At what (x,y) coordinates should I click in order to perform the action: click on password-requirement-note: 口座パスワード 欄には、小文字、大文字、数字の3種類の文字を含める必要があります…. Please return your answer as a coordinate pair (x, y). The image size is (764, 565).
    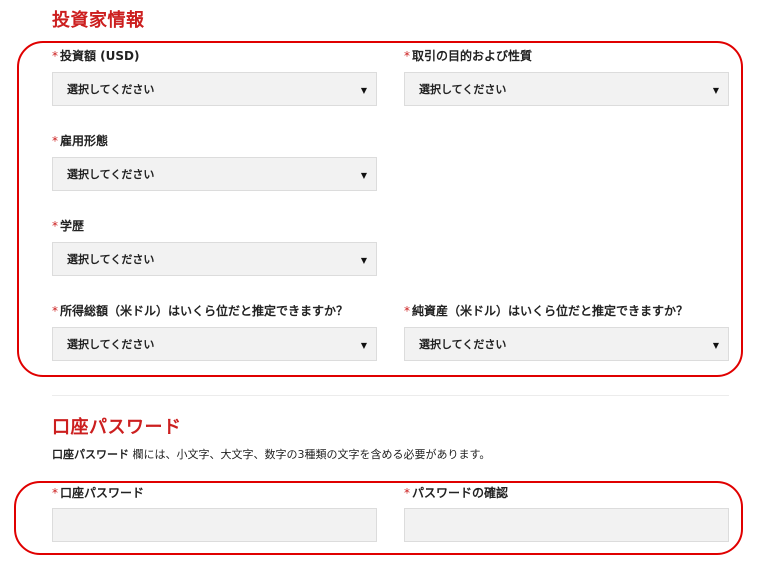
    Looking at the image, I should click on (271, 454).